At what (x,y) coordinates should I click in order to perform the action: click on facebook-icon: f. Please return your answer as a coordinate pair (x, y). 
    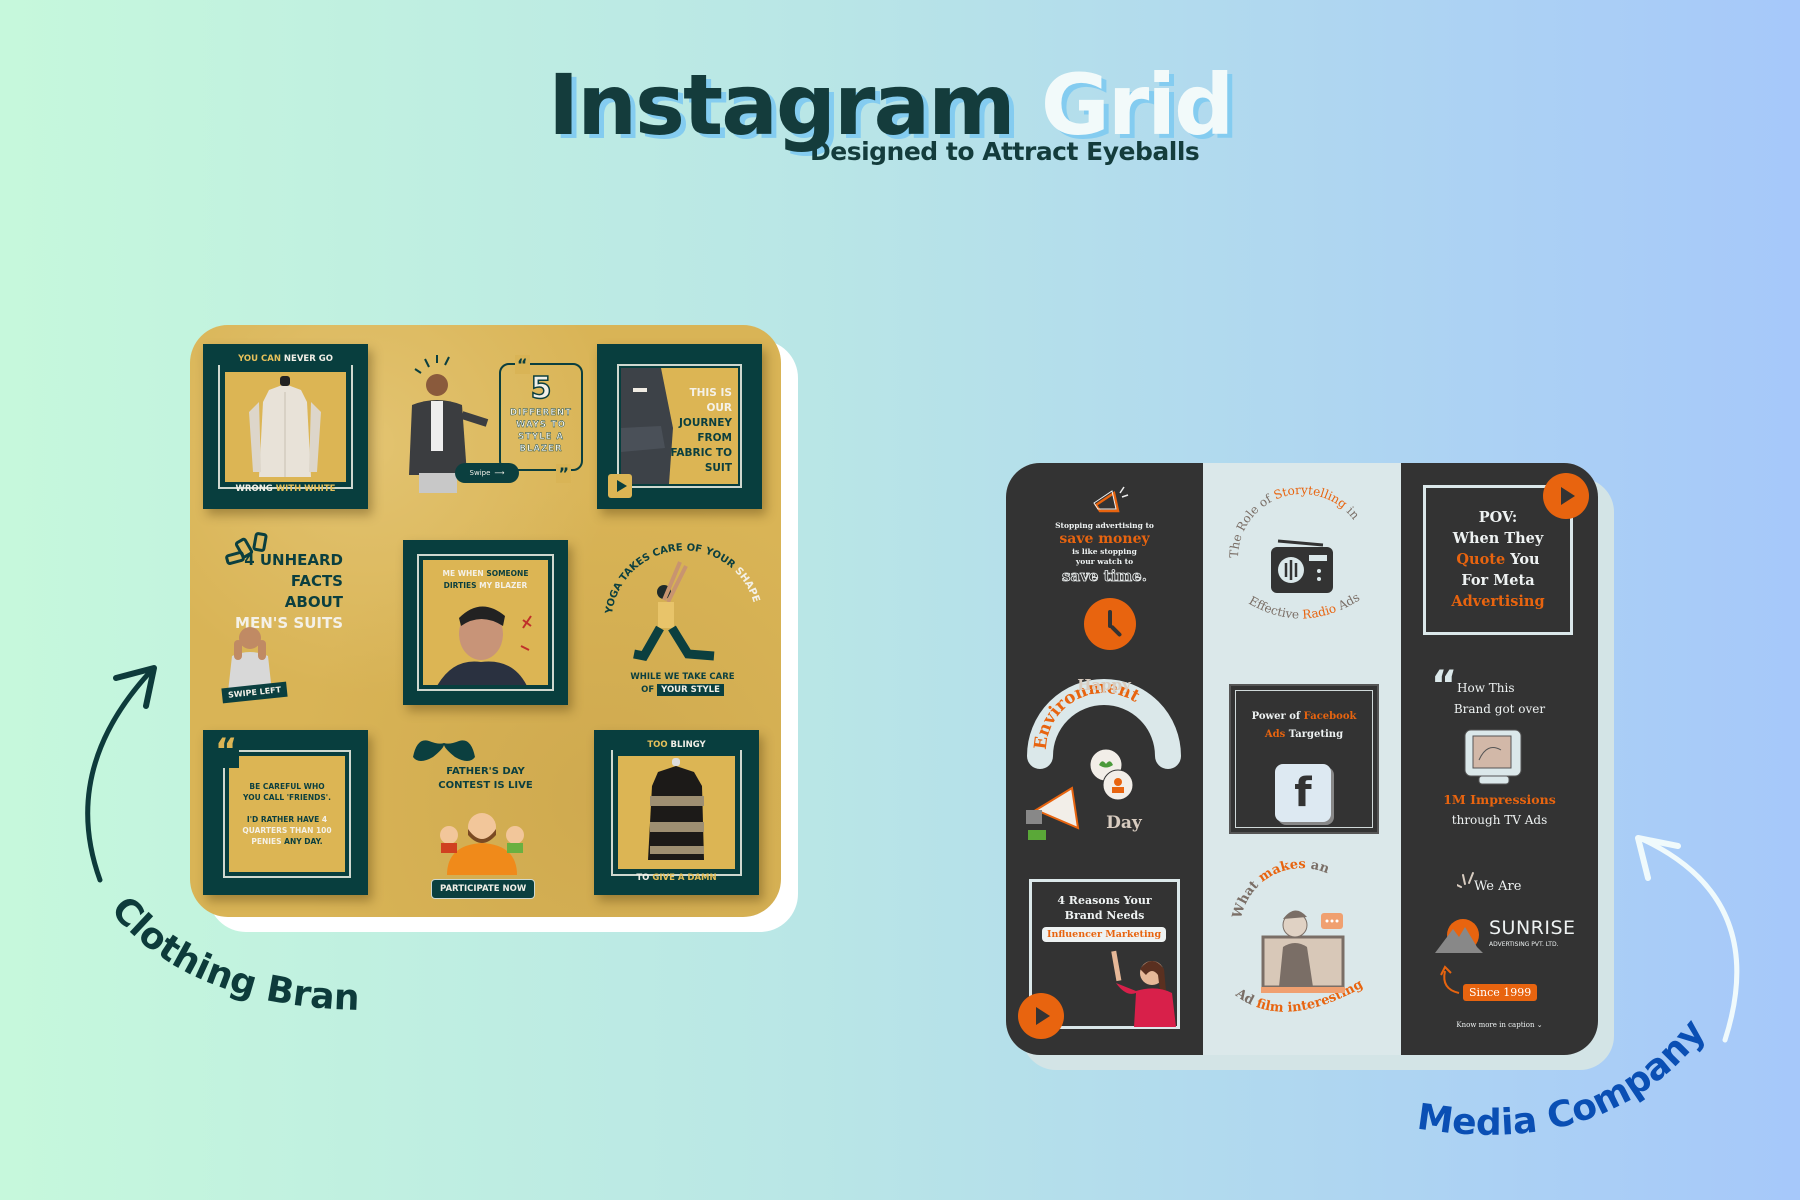
    Looking at the image, I should click on (1303, 793).